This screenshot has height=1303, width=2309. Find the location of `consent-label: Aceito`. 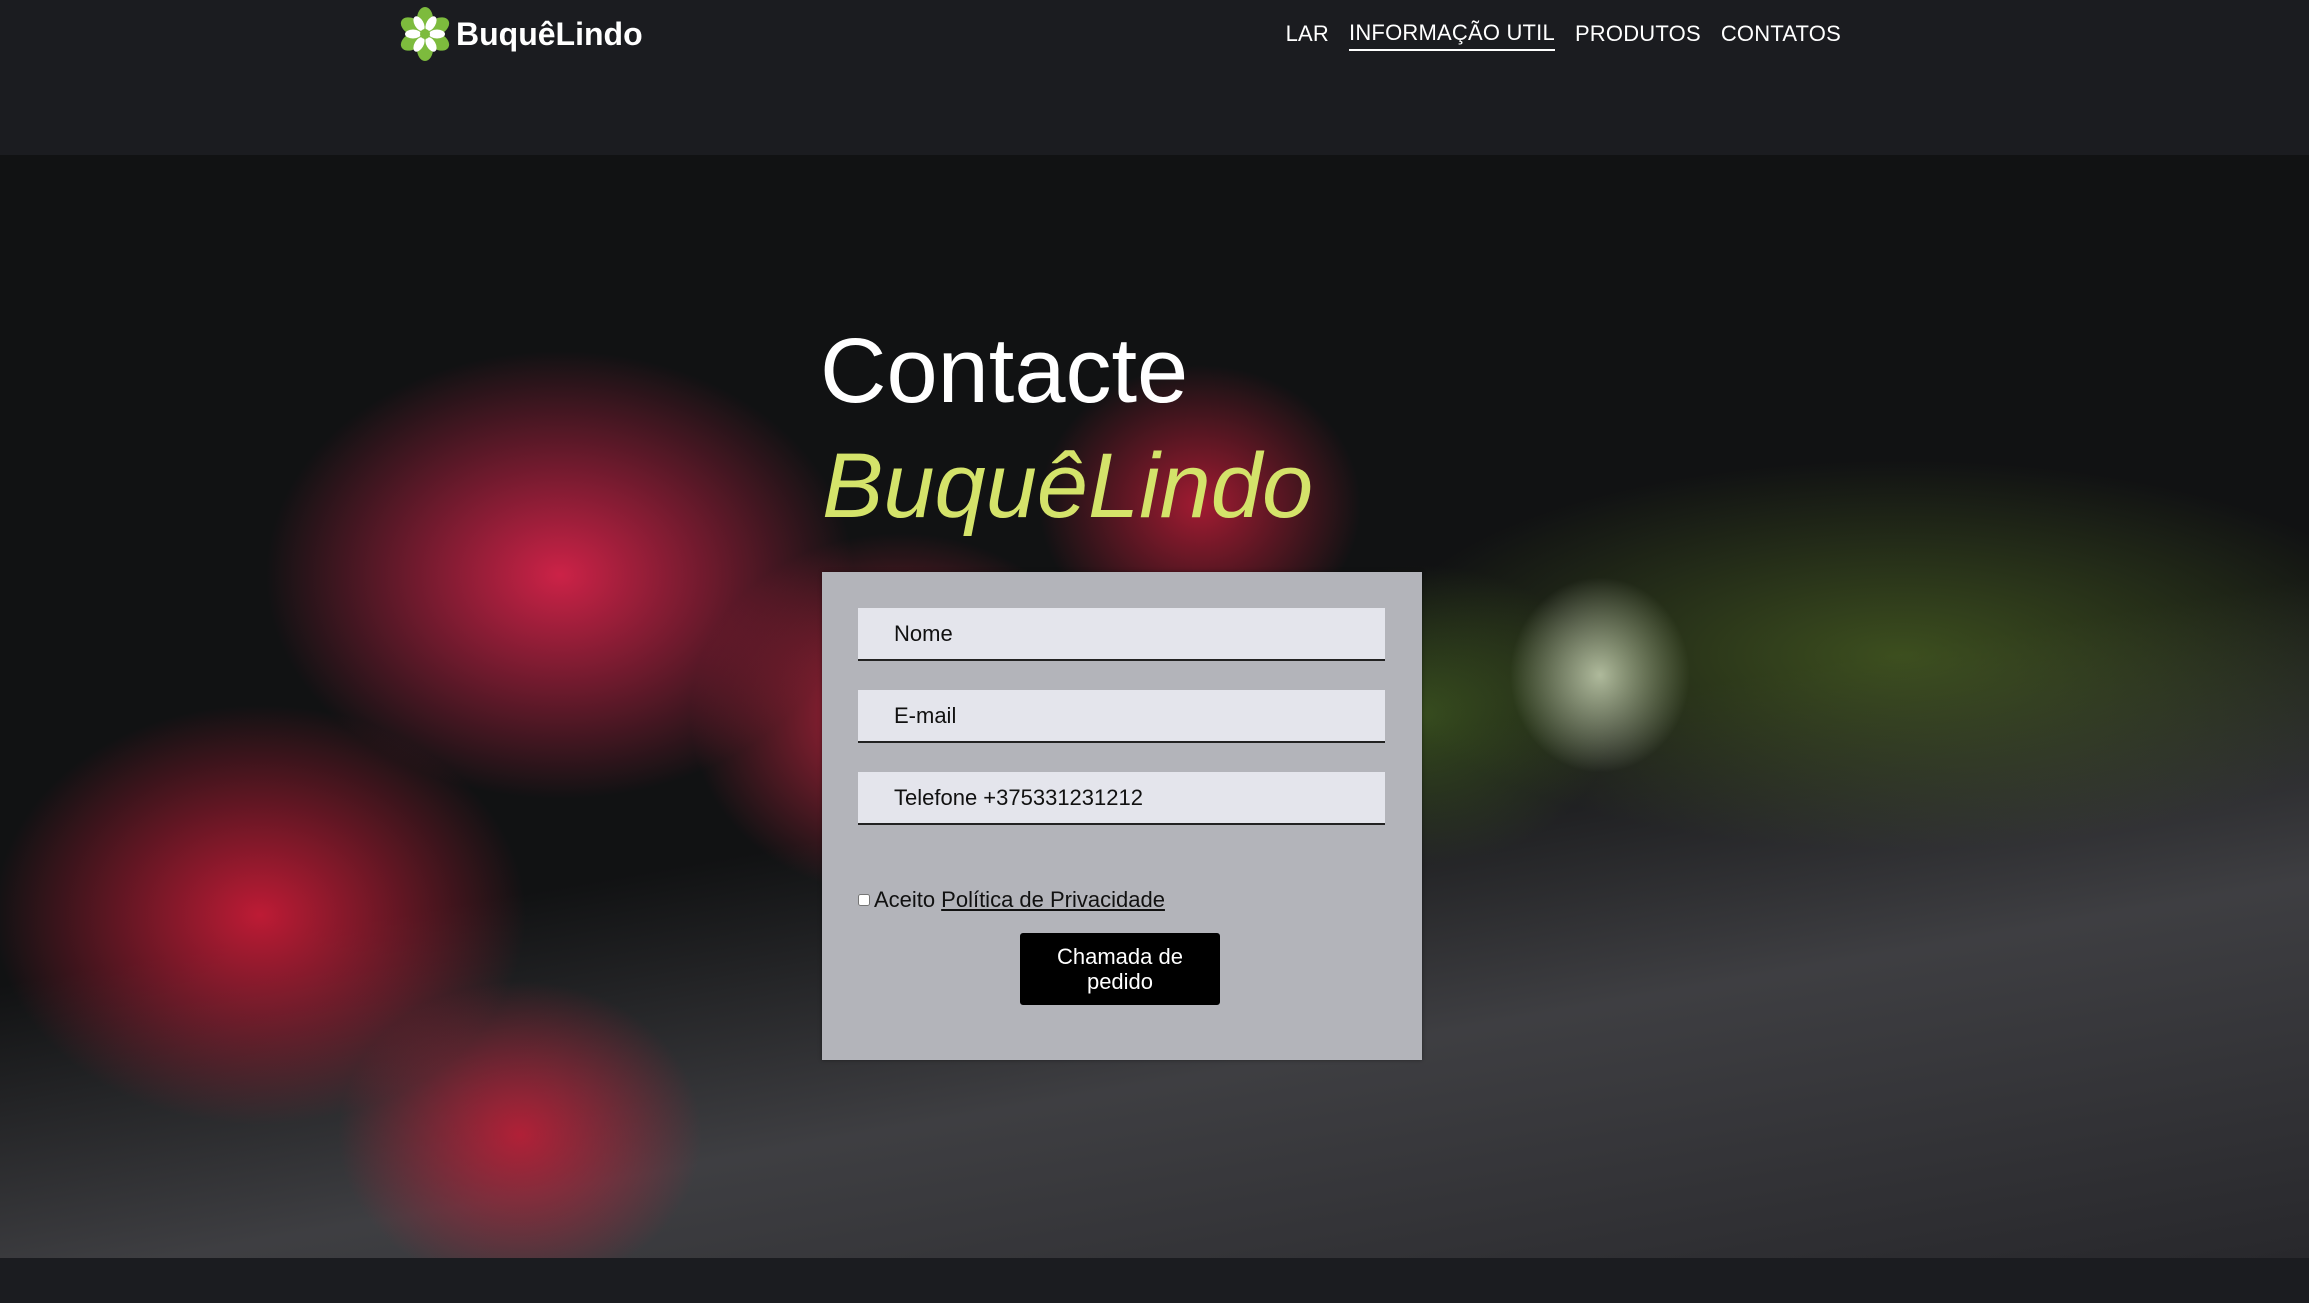

consent-label: Aceito is located at coordinates (905, 899).